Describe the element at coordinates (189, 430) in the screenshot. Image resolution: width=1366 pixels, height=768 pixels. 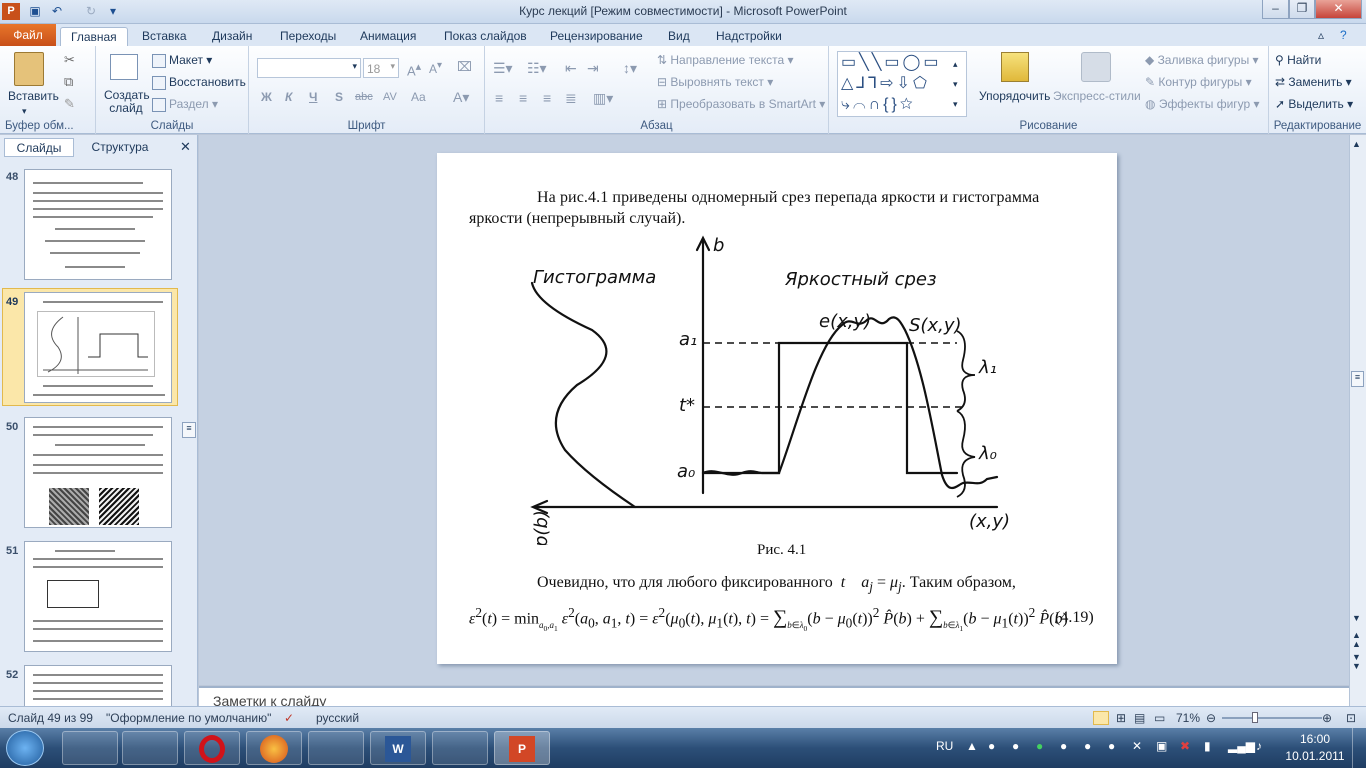
I see `pane-scrollbar-thumb: ≡` at that location.